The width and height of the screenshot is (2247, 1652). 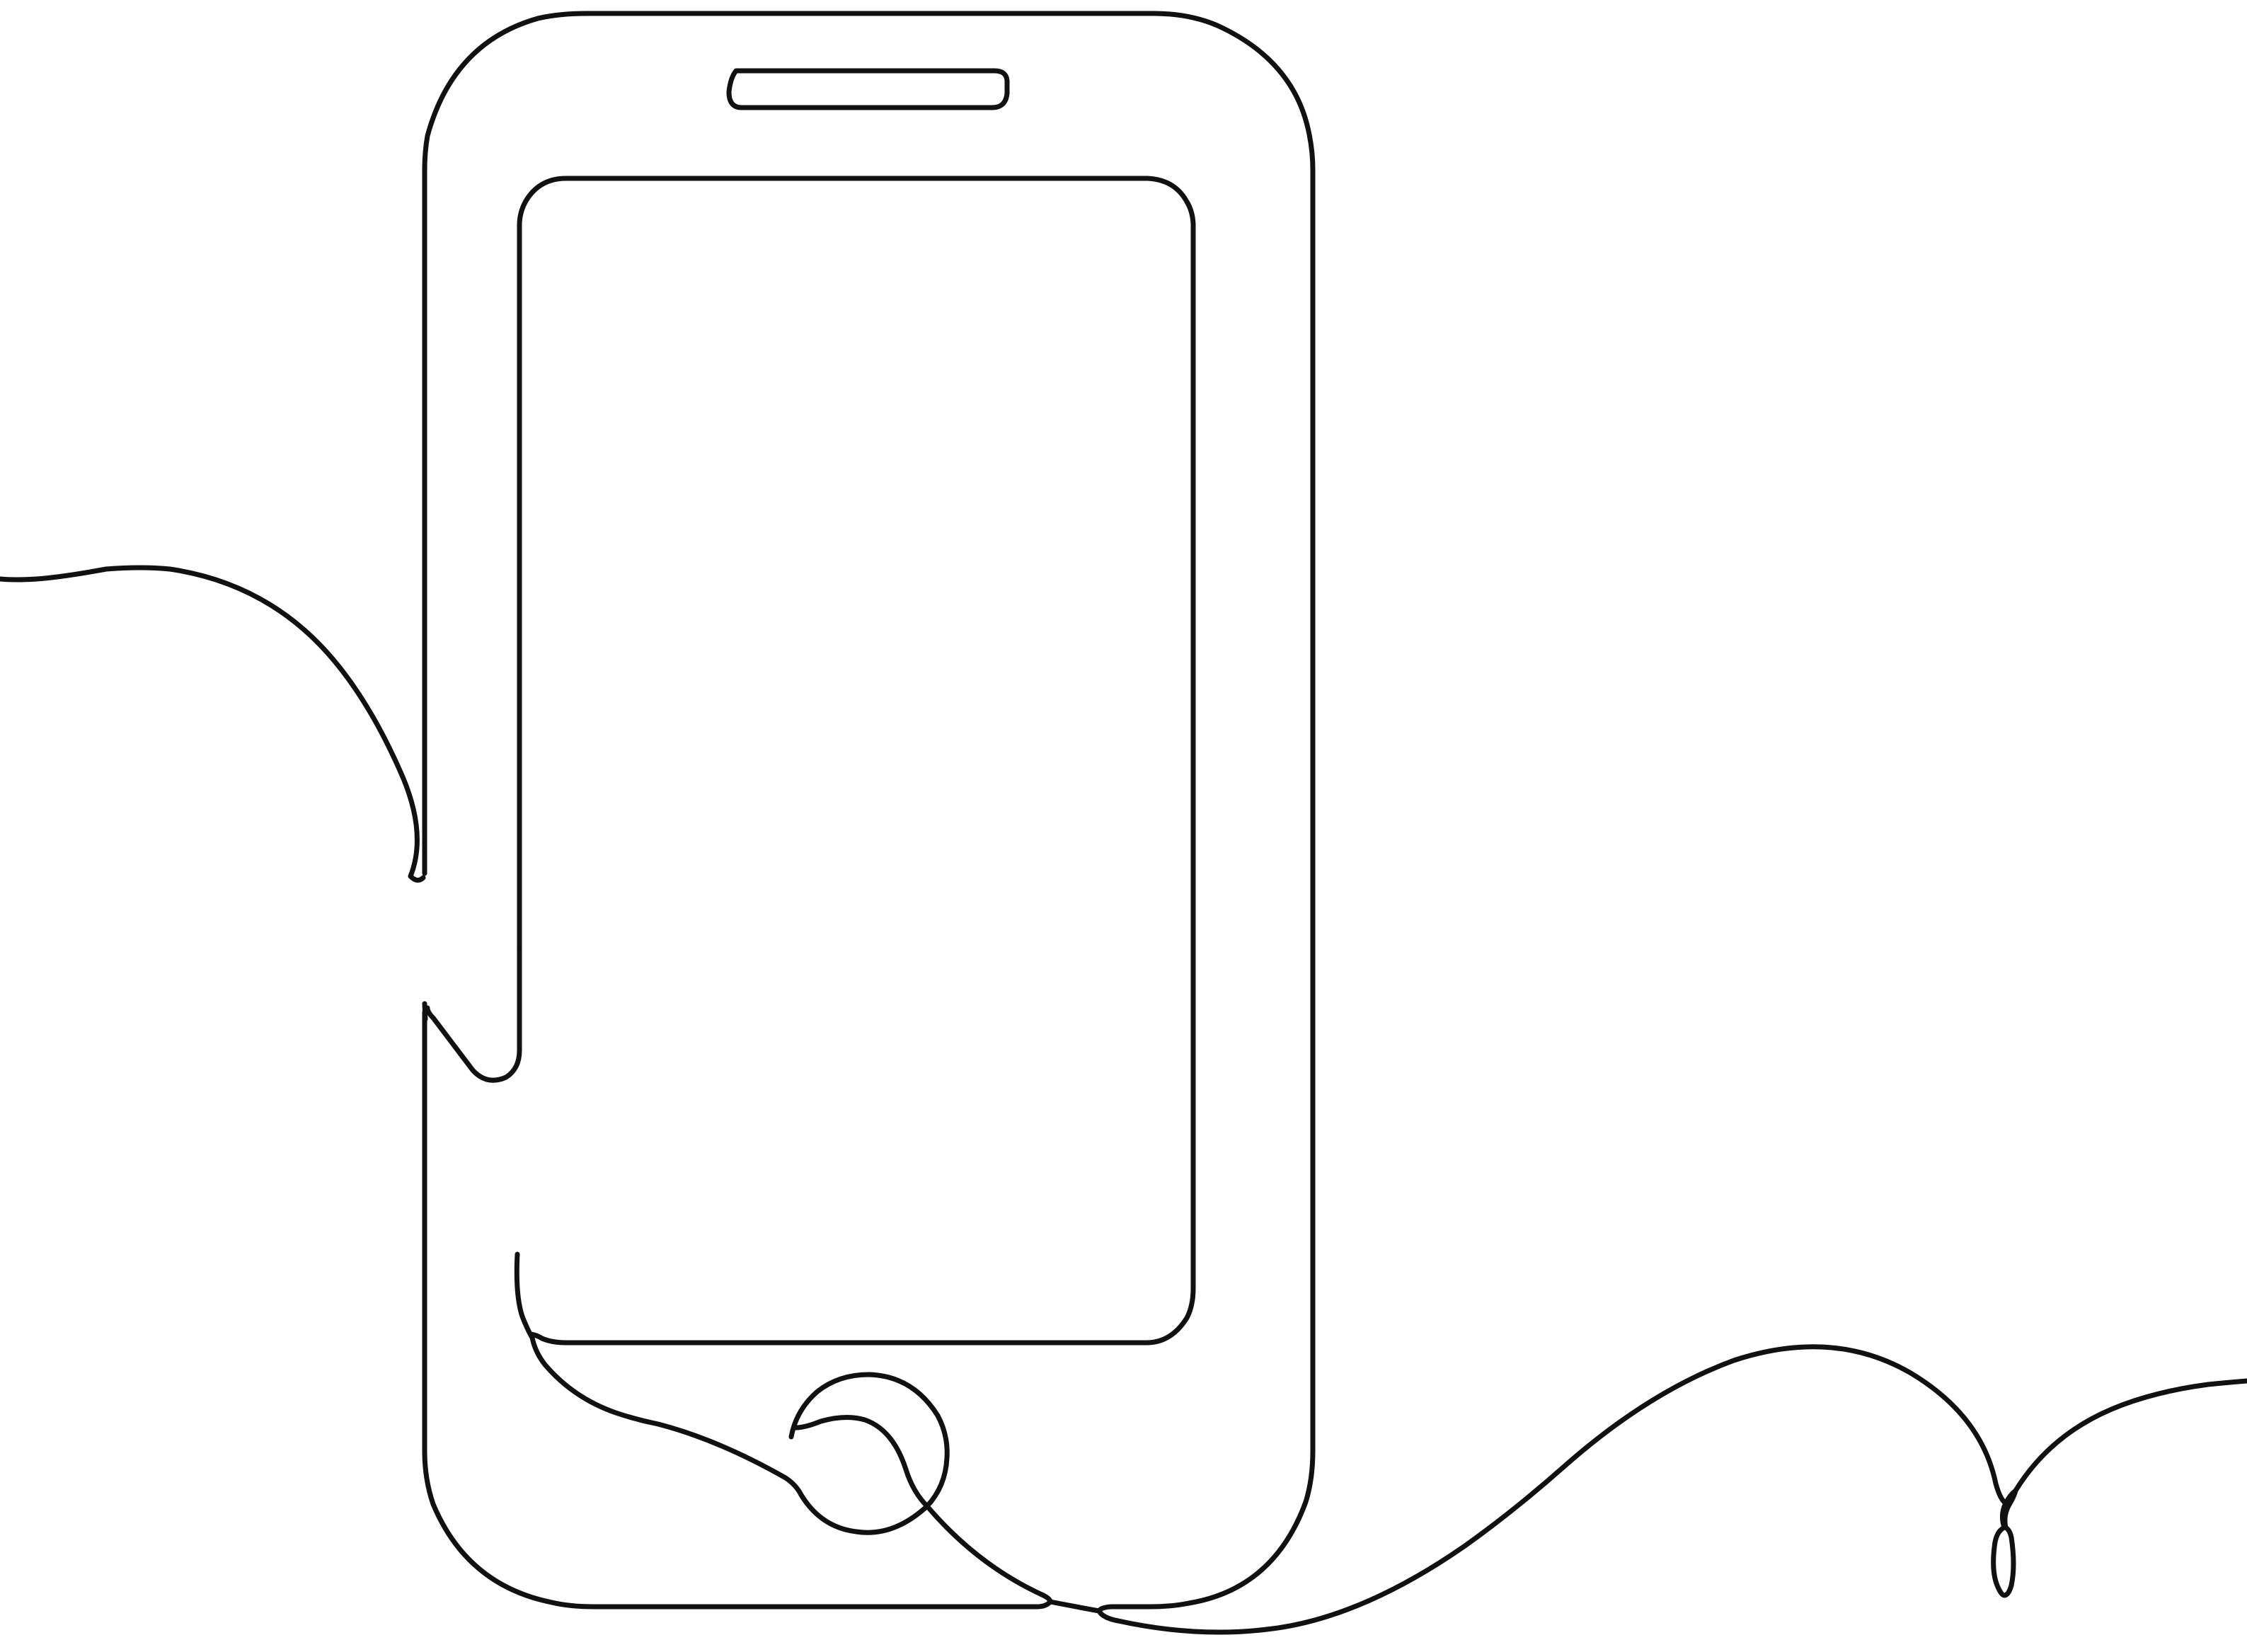 I want to click on earphone-cable-inner, so click(x=722, y=1393).